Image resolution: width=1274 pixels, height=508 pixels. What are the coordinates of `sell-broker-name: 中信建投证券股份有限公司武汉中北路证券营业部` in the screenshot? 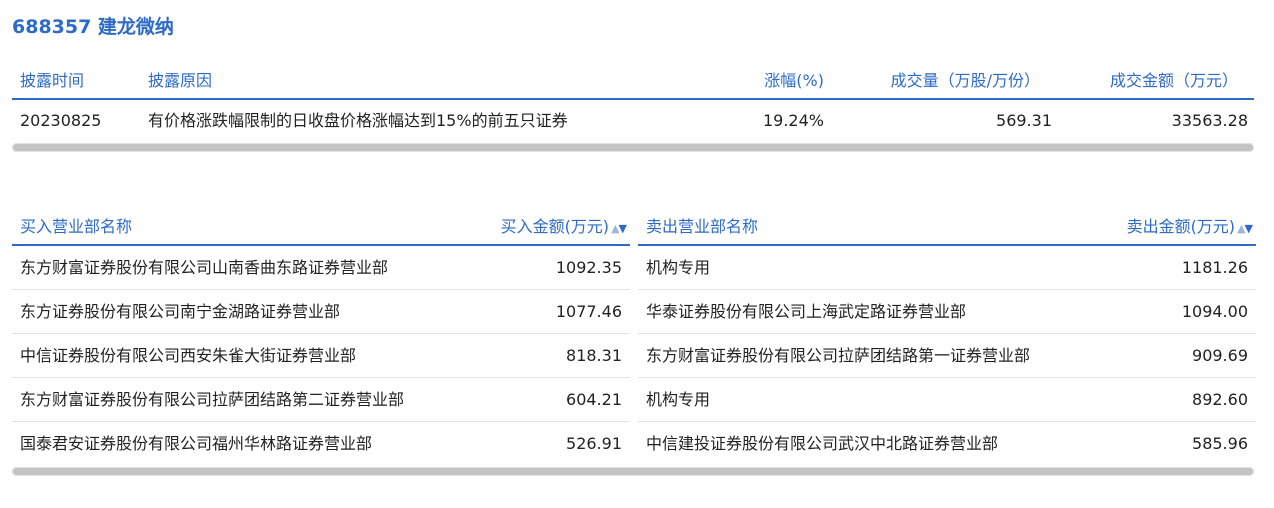 It's located at (822, 443).